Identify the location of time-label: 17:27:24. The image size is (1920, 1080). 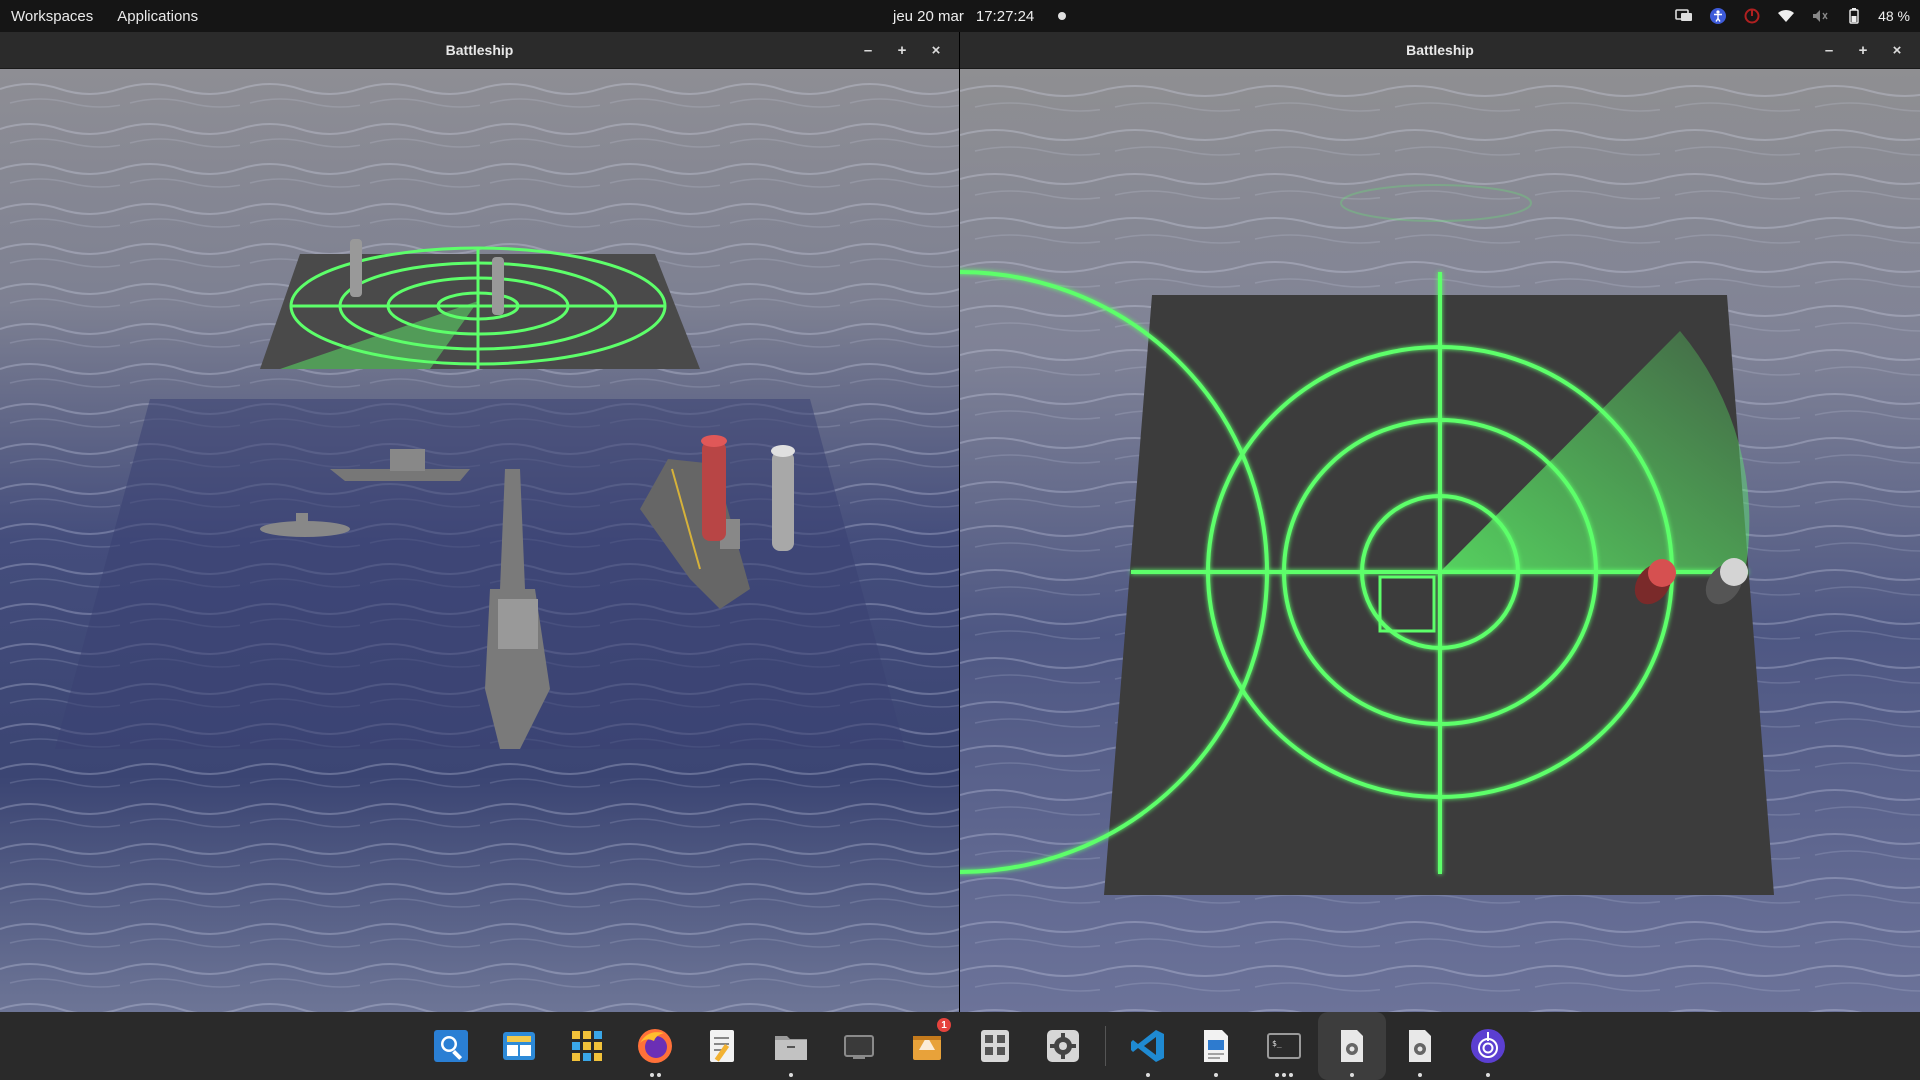
(1005, 16).